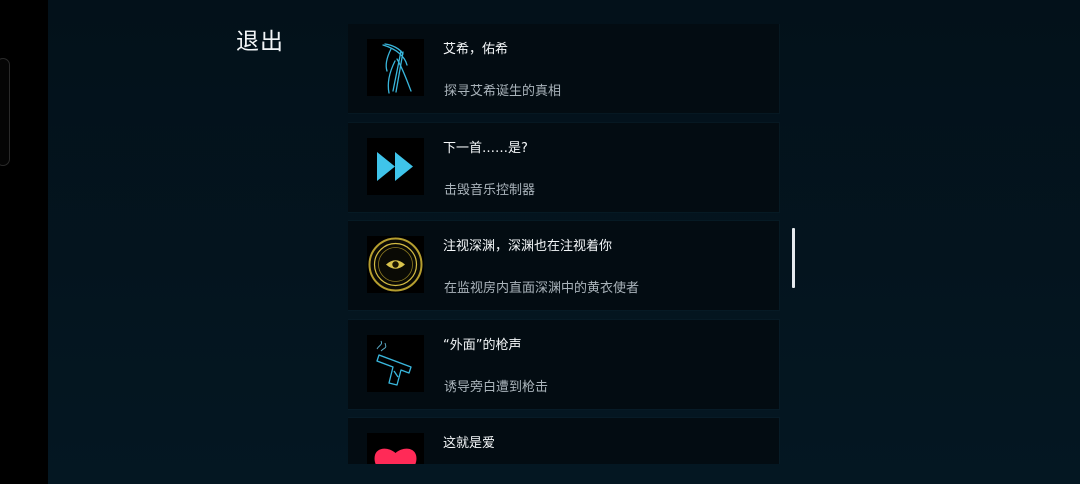 This screenshot has height=484, width=1080. I want to click on achievement-title: “外面”的枪声, so click(482, 345).